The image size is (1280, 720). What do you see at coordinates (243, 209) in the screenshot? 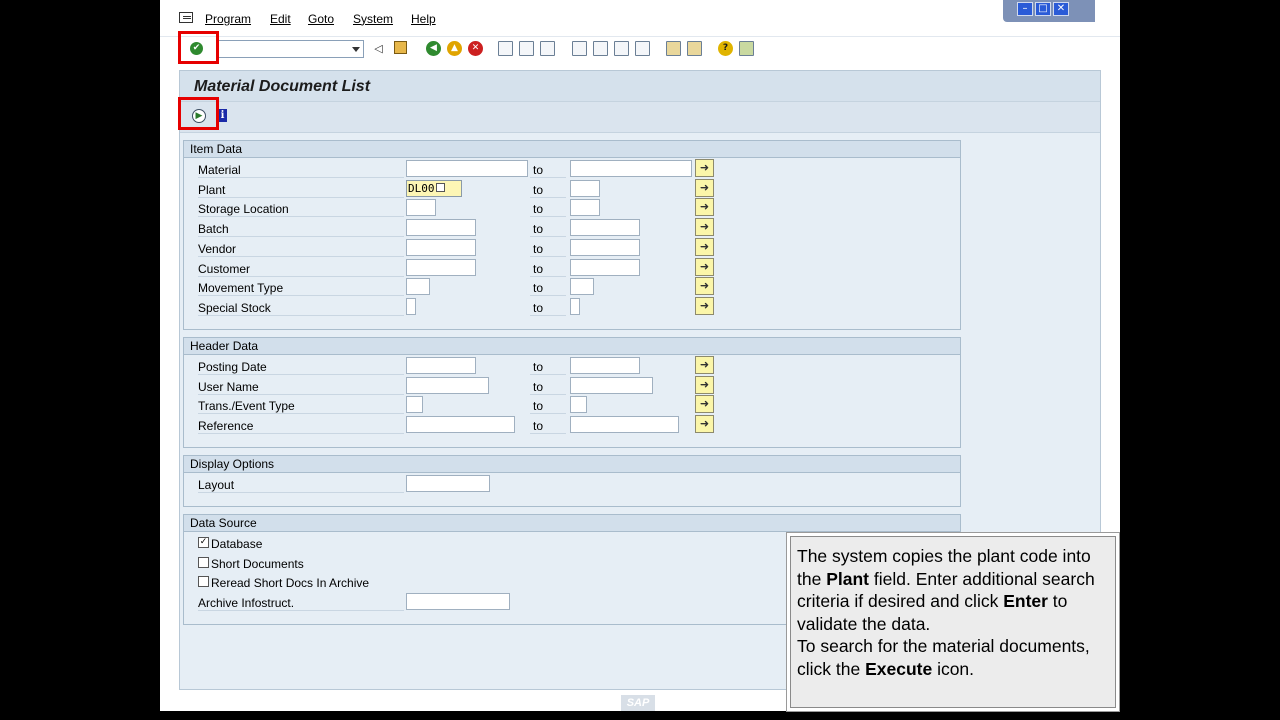
I see `storage-location-label: Storage Location` at bounding box center [243, 209].